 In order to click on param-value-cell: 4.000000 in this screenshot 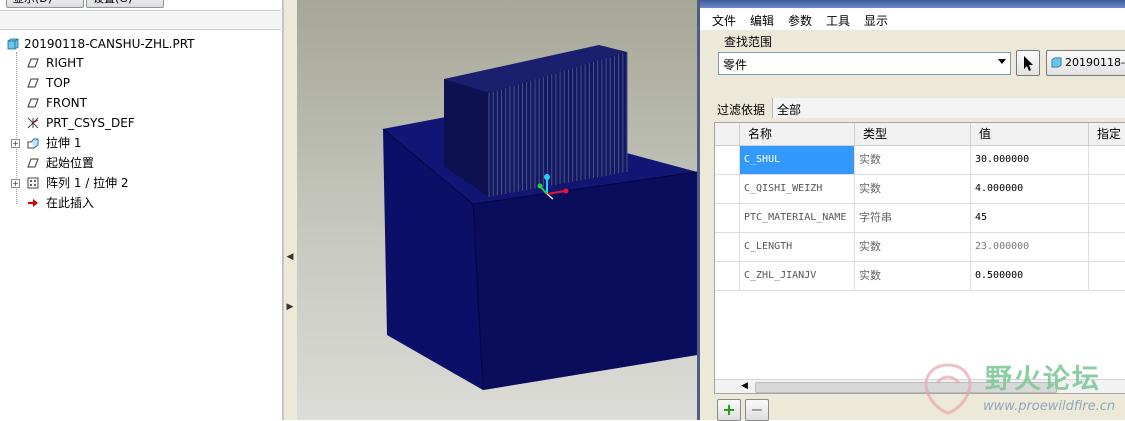, I will do `click(1030, 189)`.